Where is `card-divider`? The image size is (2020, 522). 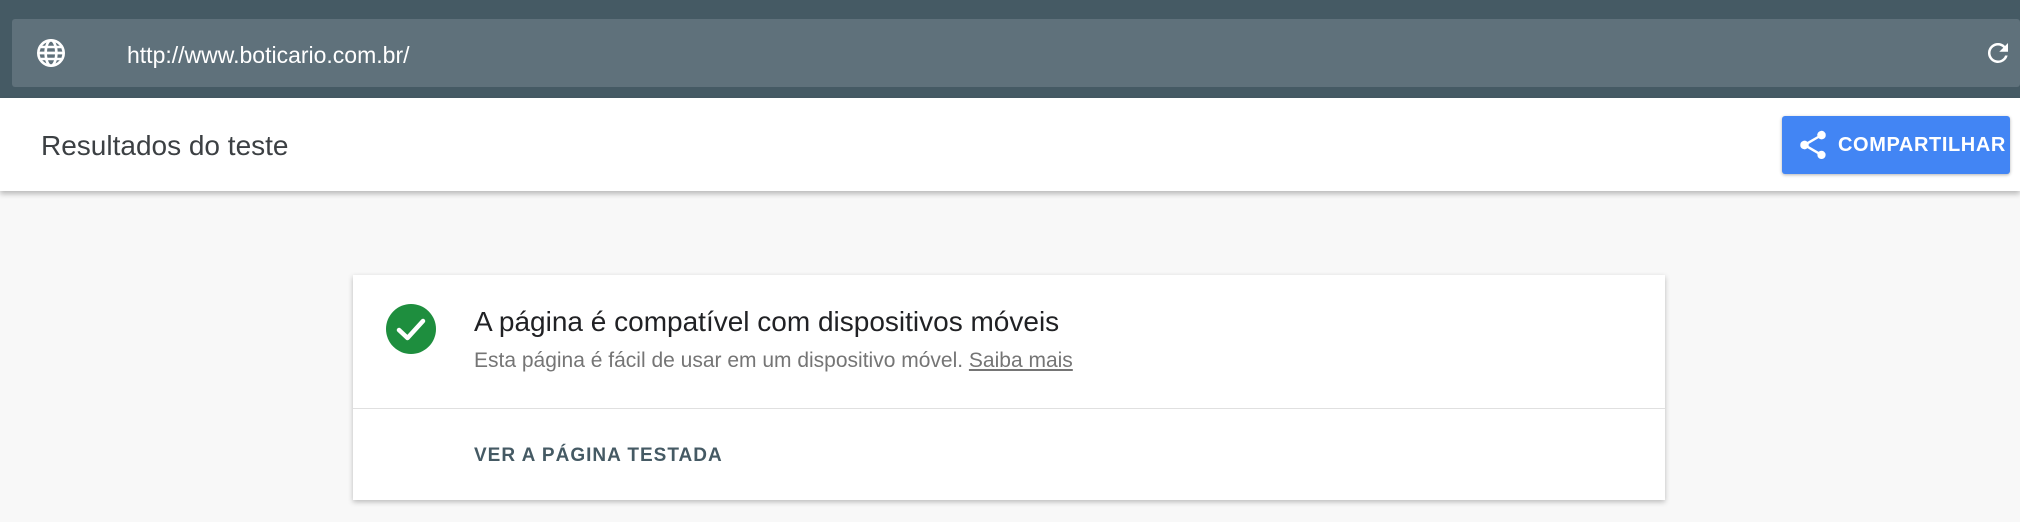 card-divider is located at coordinates (1009, 408).